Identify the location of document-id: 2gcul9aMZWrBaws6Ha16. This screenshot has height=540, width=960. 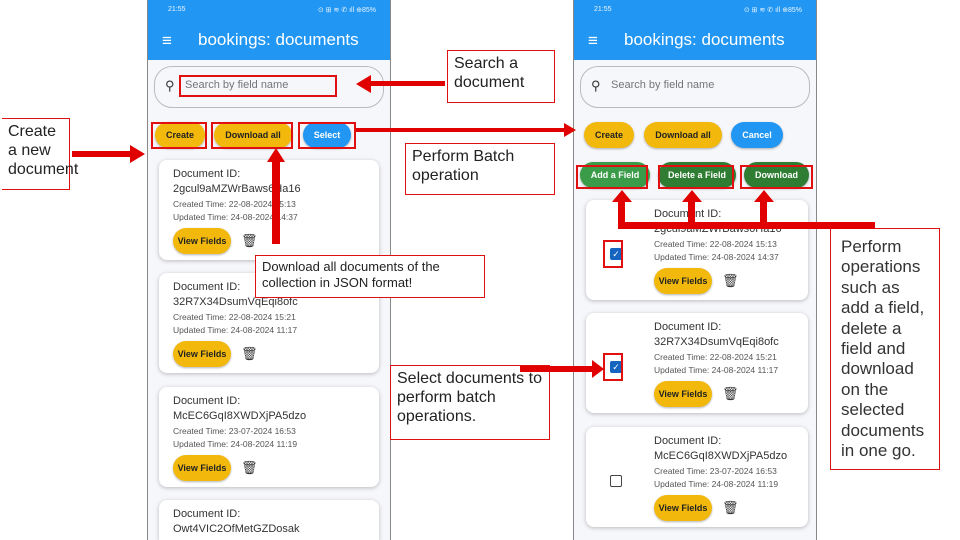
(237, 189).